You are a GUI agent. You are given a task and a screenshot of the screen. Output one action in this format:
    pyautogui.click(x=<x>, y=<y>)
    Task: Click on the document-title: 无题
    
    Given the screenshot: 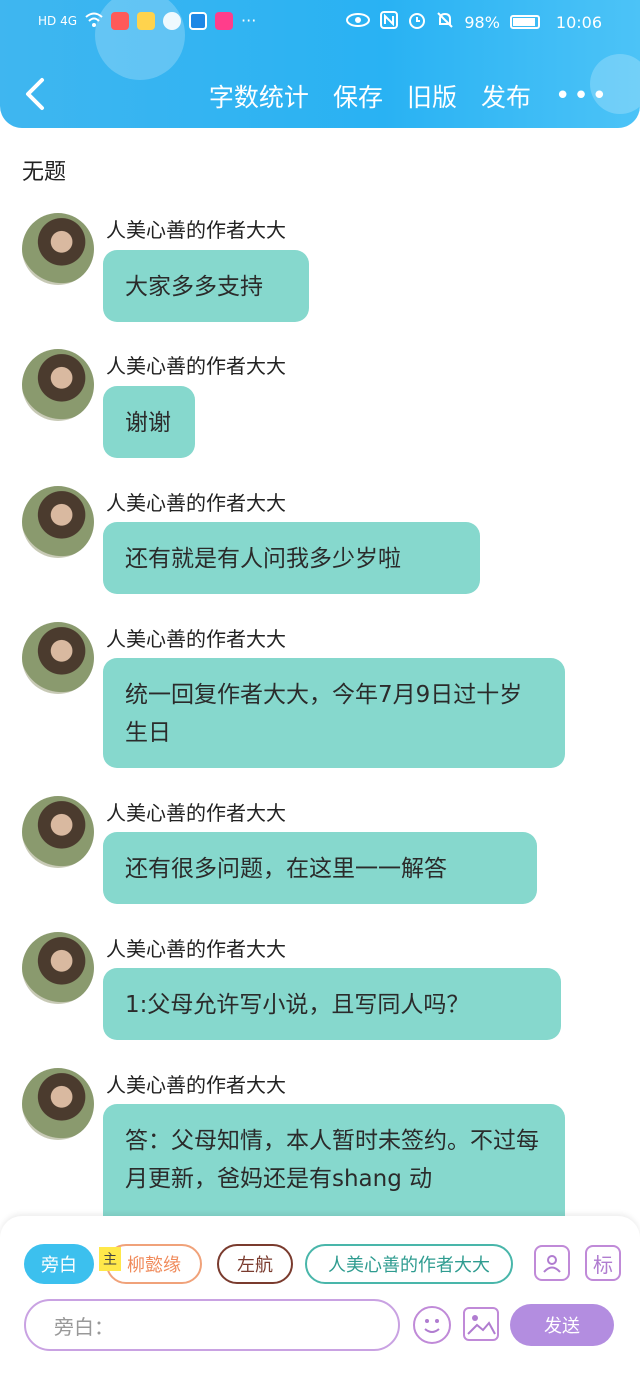 What is the action you would take?
    pyautogui.click(x=44, y=170)
    